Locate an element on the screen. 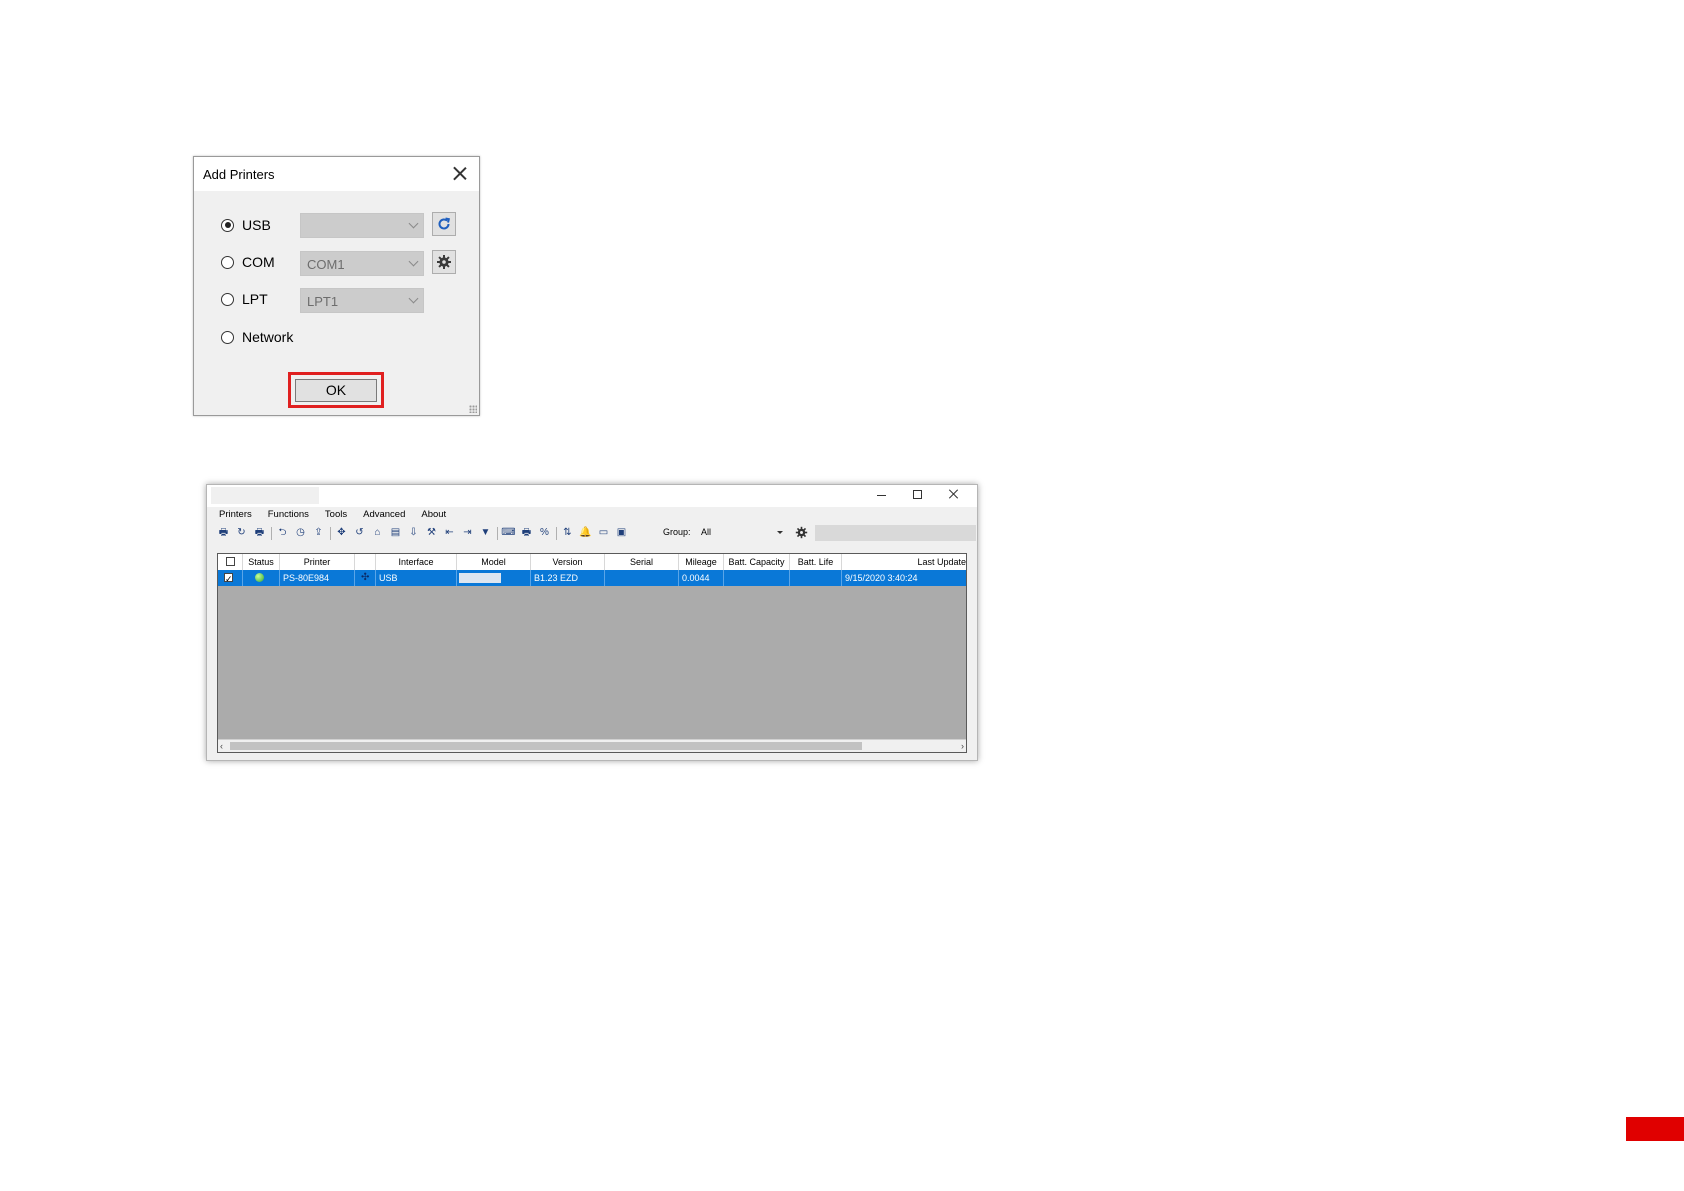 Image resolution: width=1684 pixels, height=1191 pixels. radio-usb: USB is located at coordinates (246, 225).